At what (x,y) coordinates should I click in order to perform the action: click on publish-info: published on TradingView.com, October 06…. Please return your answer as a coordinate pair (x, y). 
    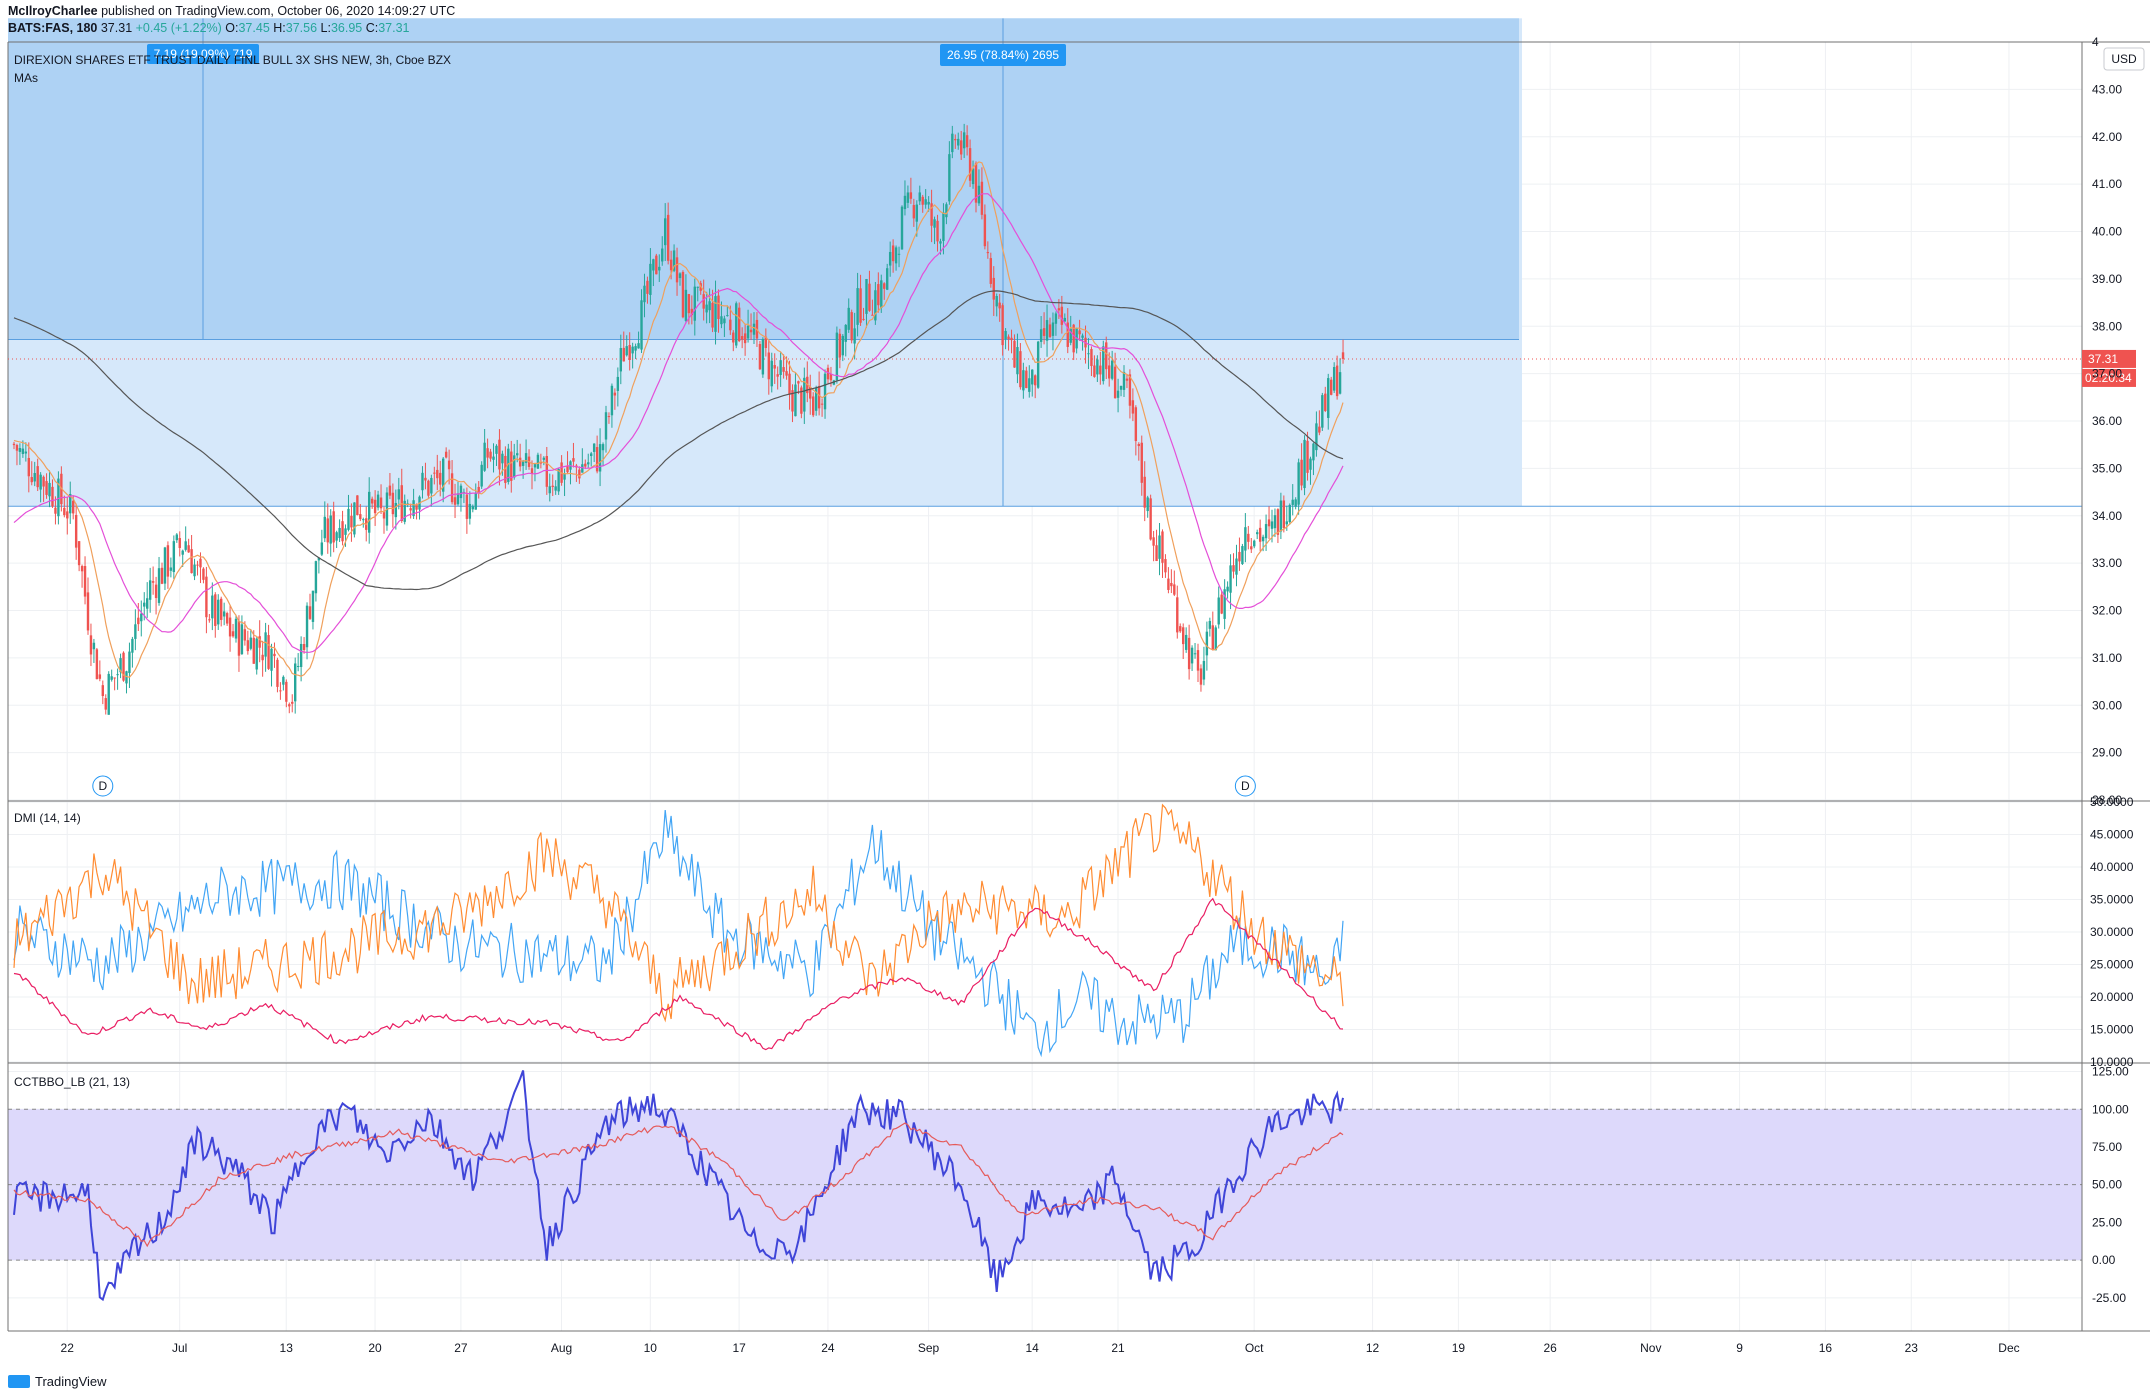
    Looking at the image, I should click on (278, 11).